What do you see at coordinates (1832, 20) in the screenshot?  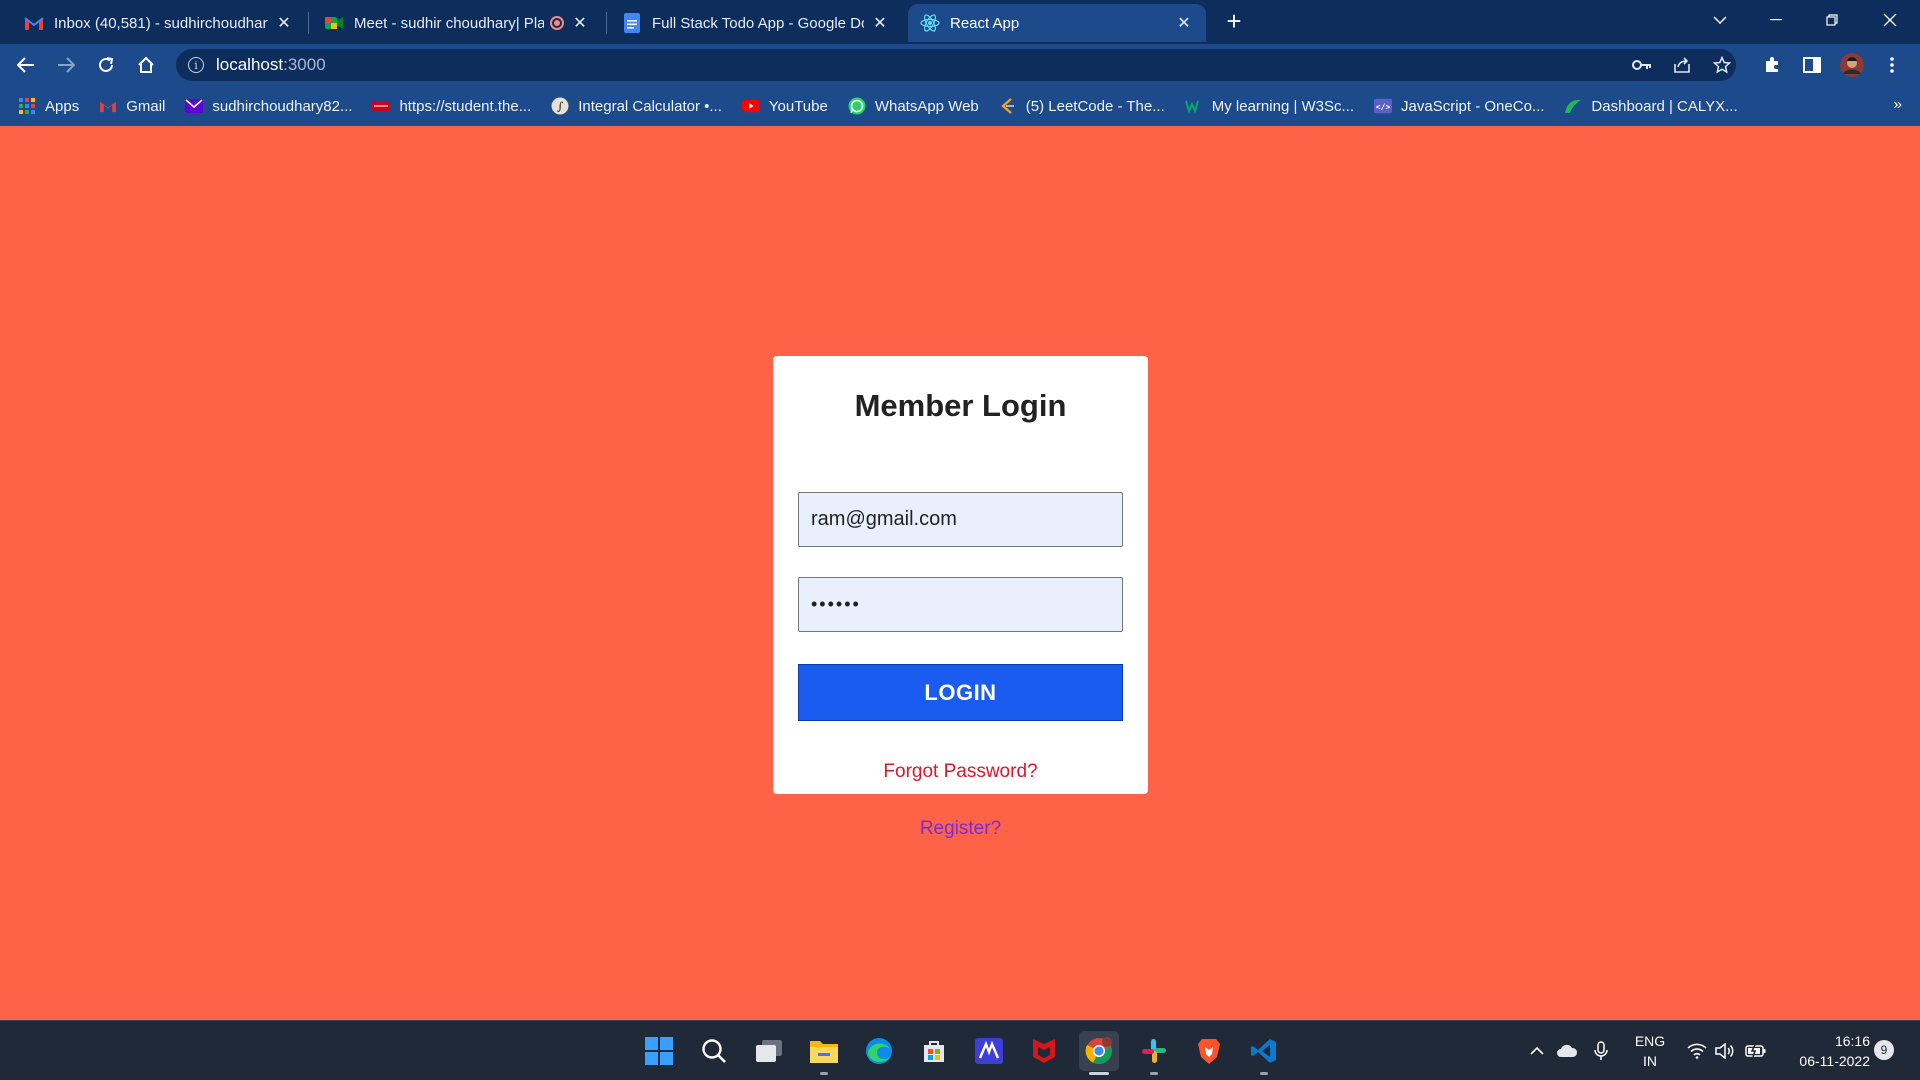 I see `restore-icon` at bounding box center [1832, 20].